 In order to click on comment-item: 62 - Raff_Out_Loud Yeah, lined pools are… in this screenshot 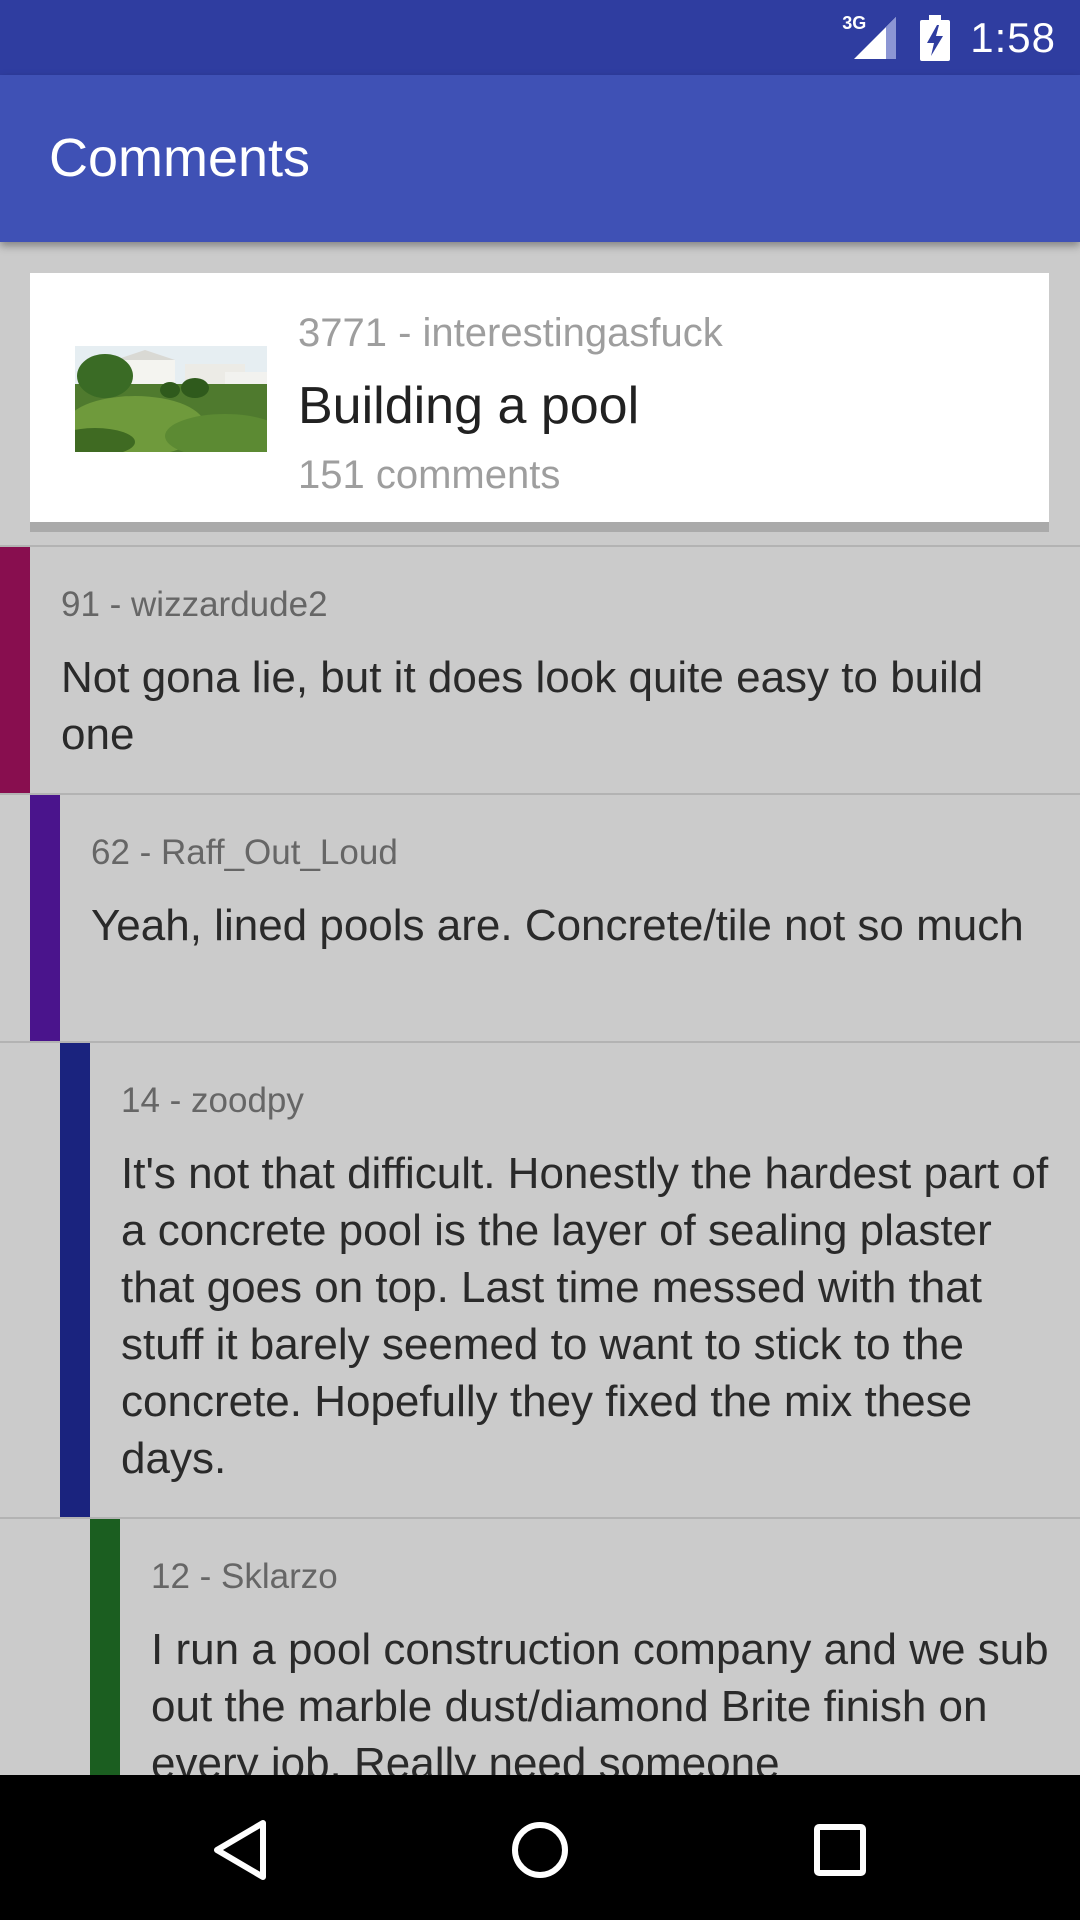, I will do `click(540, 917)`.